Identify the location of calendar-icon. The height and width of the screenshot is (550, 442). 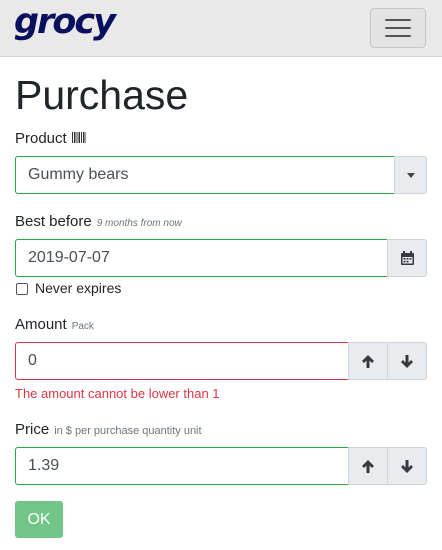
(407, 258).